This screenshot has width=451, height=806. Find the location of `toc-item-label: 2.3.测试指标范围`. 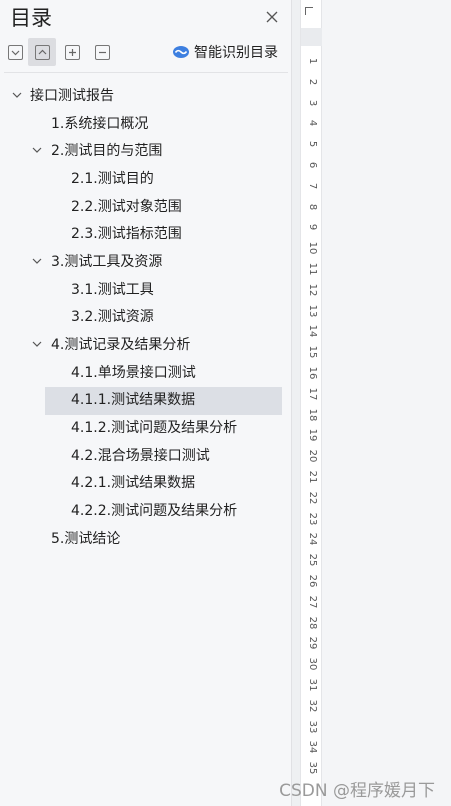

toc-item-label: 2.3.测试指标范围 is located at coordinates (126, 234).